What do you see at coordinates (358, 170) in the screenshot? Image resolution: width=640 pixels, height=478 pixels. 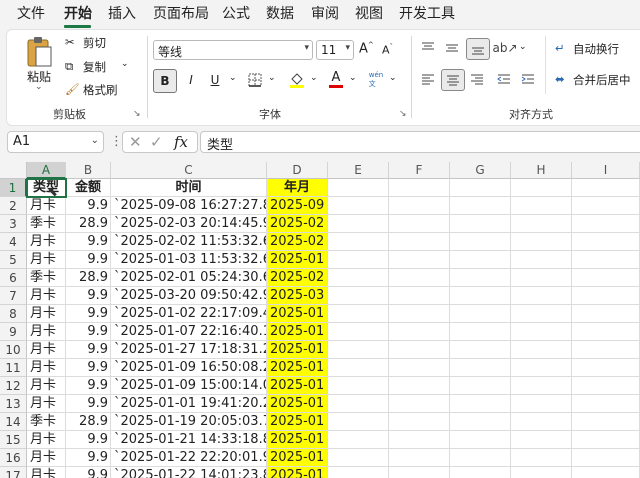 I see `column-header-e: E` at bounding box center [358, 170].